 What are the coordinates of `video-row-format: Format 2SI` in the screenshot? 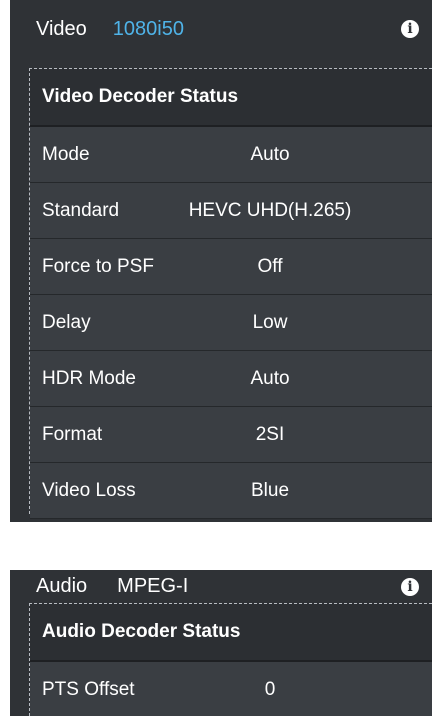 It's located at (231, 435).